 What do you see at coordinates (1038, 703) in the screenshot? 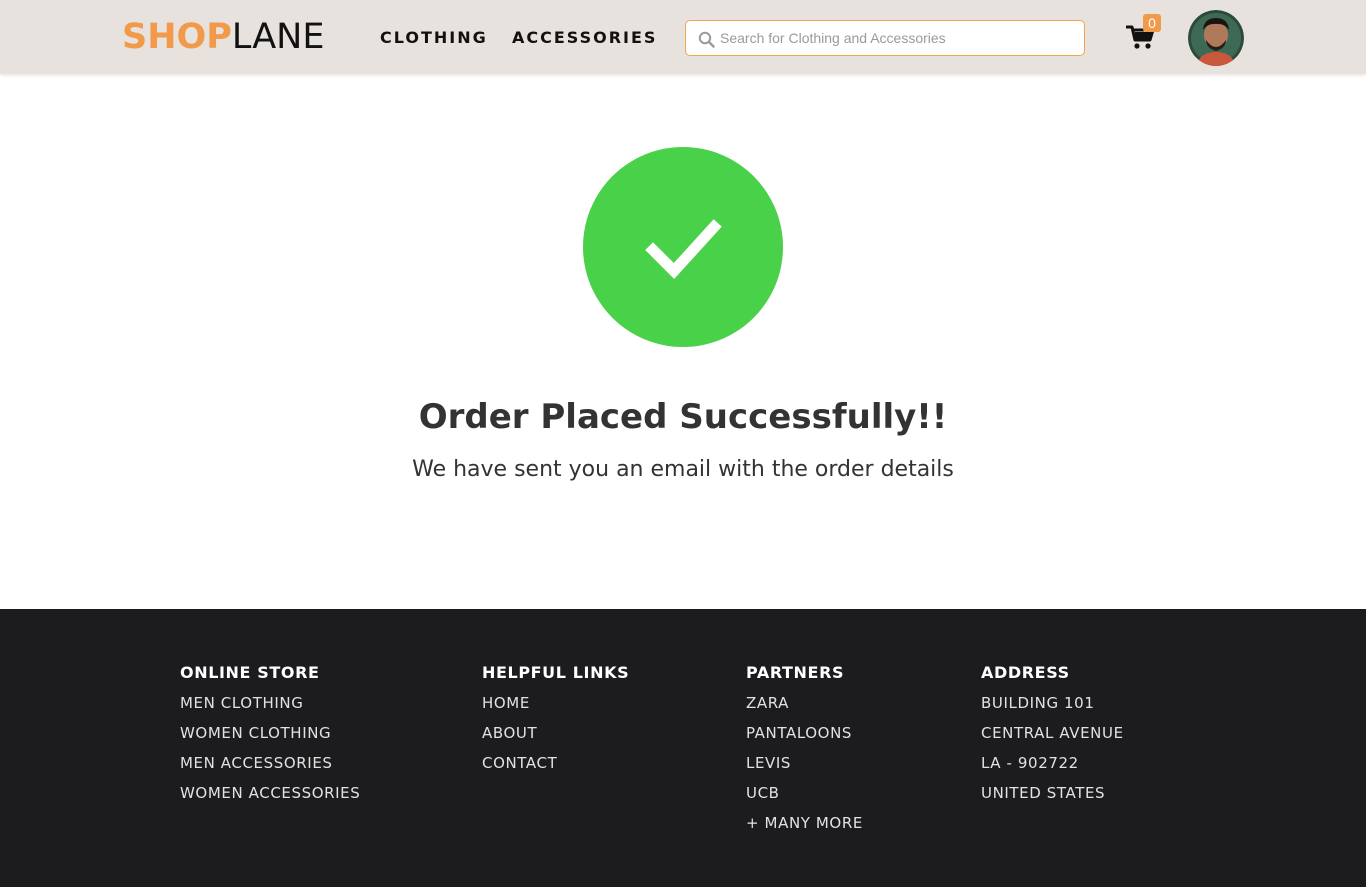
I see `address-line: BUILDING 101` at bounding box center [1038, 703].